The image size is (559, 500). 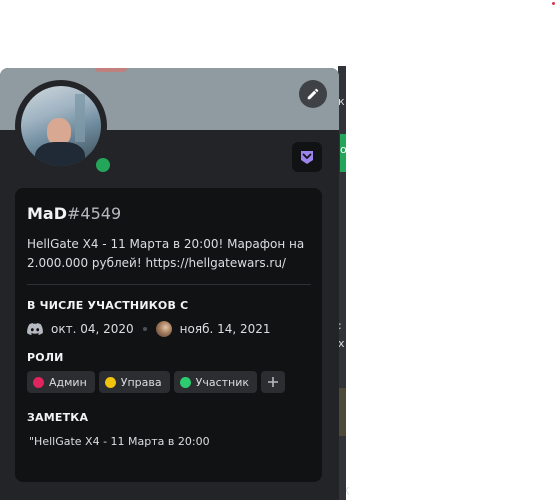 I want to click on role-admin: Админ, so click(x=61, y=382).